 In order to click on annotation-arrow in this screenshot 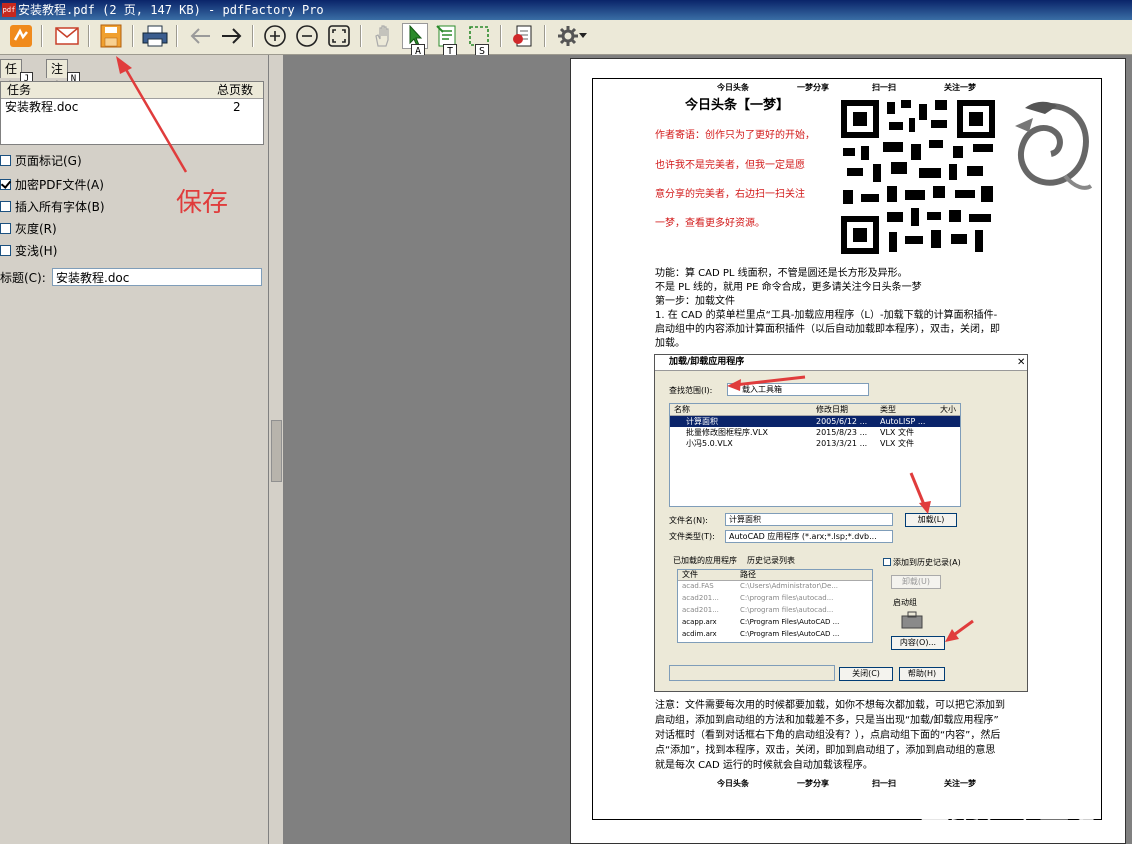, I will do `click(152, 114)`.